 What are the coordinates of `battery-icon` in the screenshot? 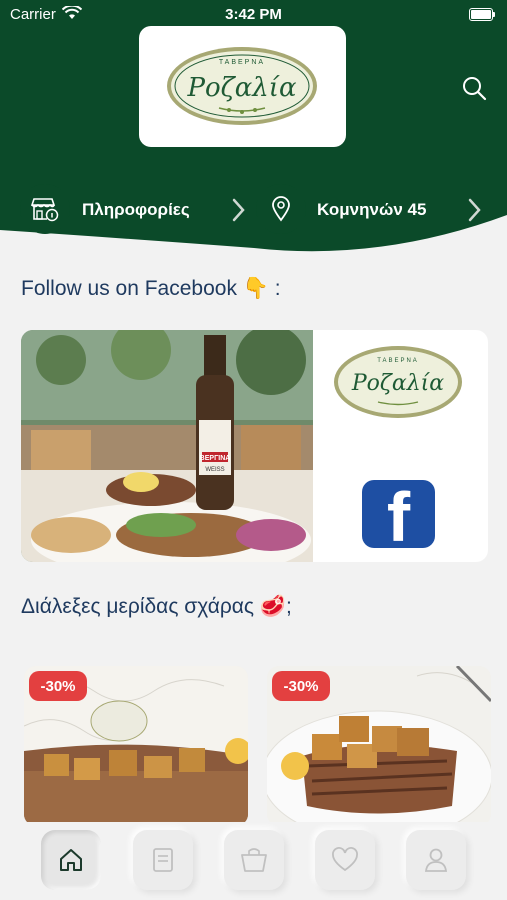 It's located at (482, 14).